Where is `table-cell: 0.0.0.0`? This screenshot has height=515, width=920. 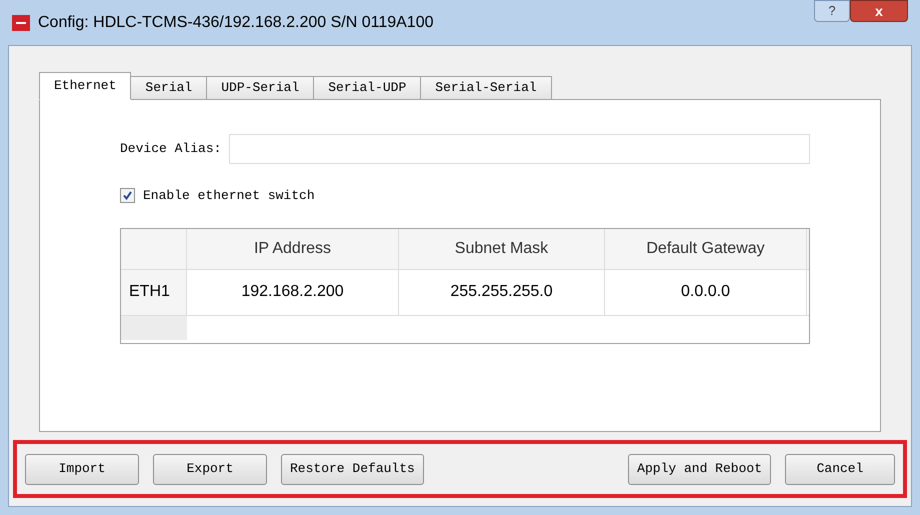
table-cell: 0.0.0.0 is located at coordinates (706, 292).